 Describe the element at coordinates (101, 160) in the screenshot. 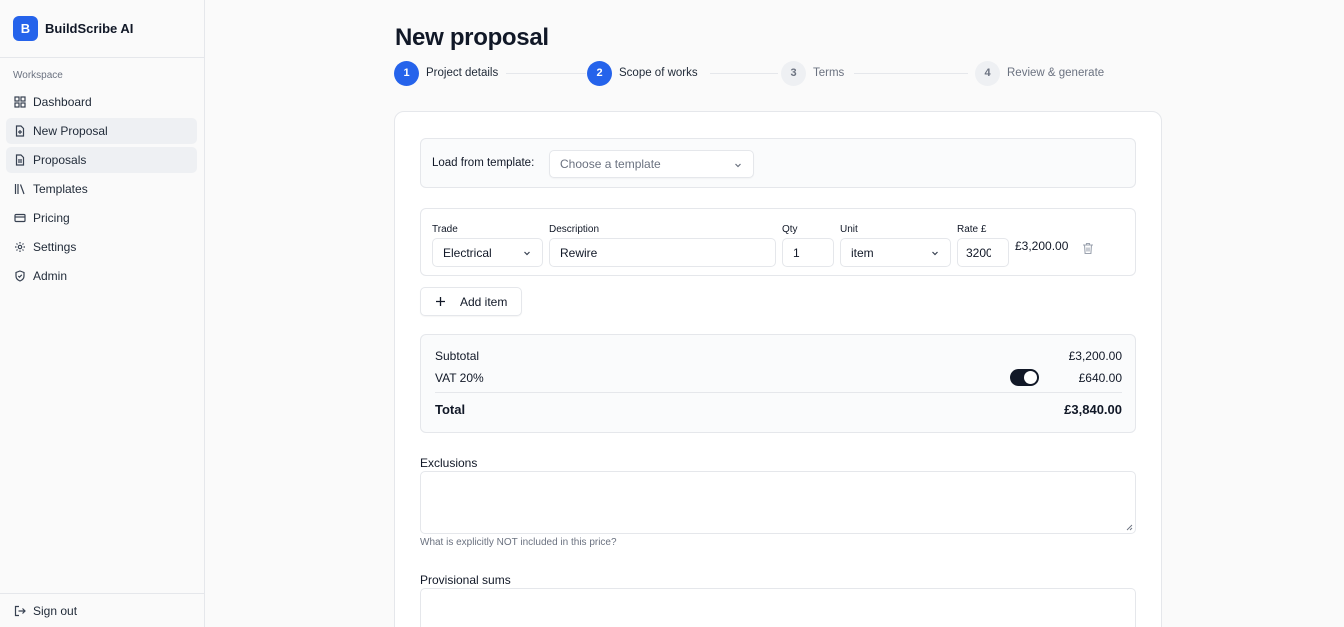

I see `sidebar-item-proposals: Proposals` at that location.